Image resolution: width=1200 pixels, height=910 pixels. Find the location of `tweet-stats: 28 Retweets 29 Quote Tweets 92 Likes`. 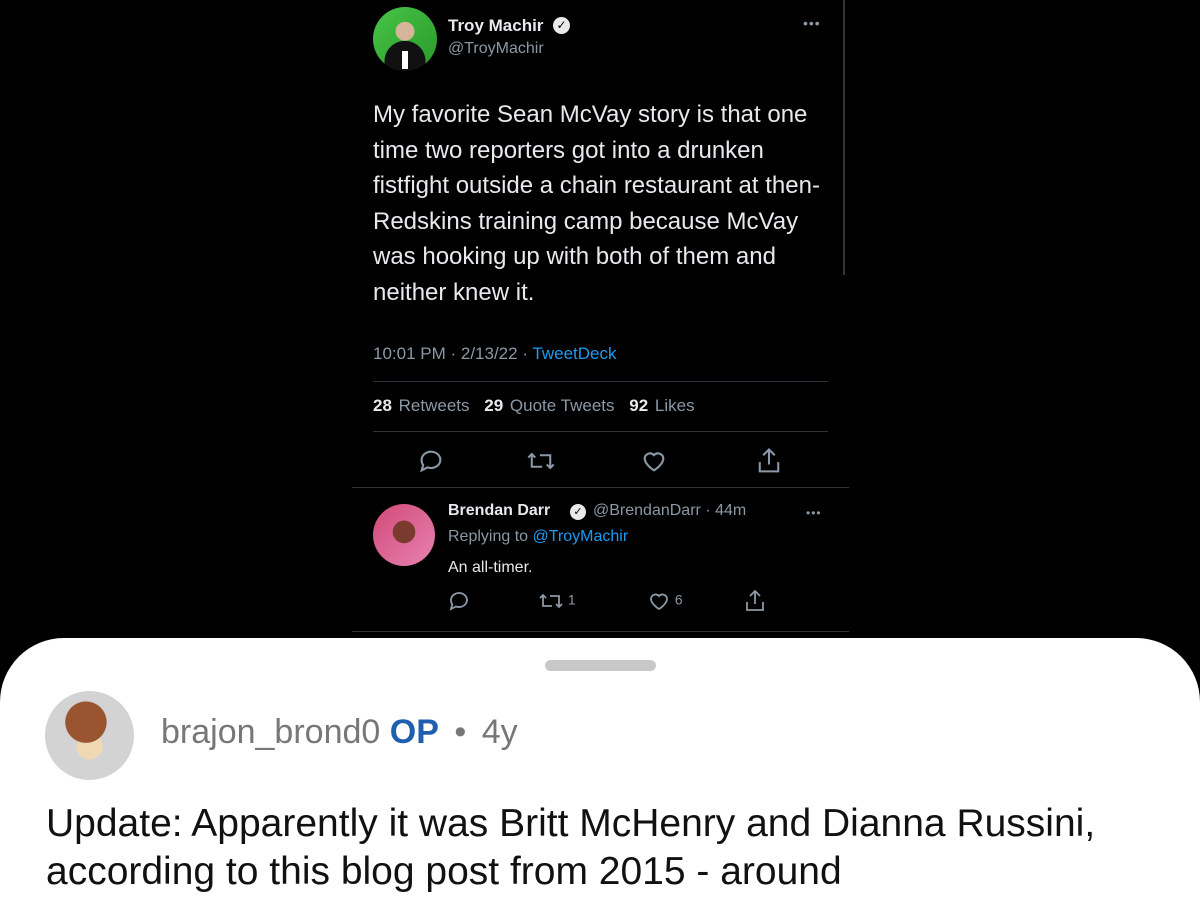

tweet-stats: 28 Retweets 29 Quote Tweets 92 Likes is located at coordinates (534, 406).